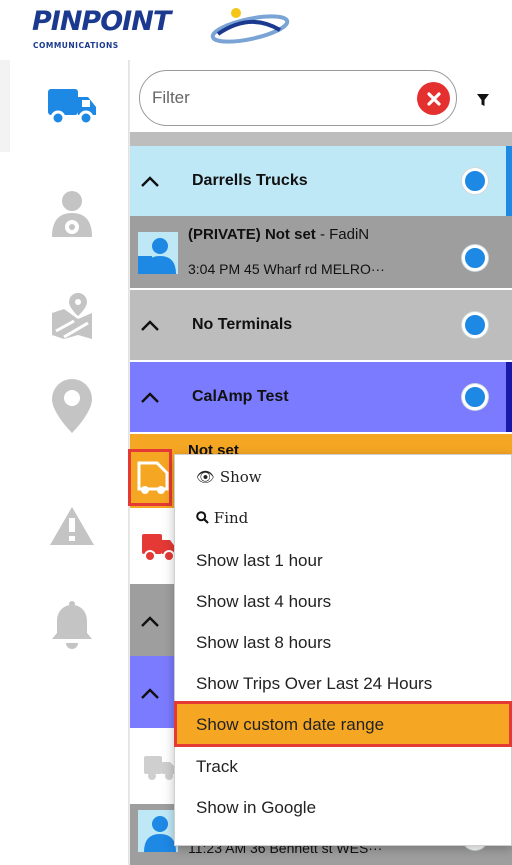  I want to click on vehicle-status: 3:04 PM 45 Wharf rd MELRO···, so click(286, 269).